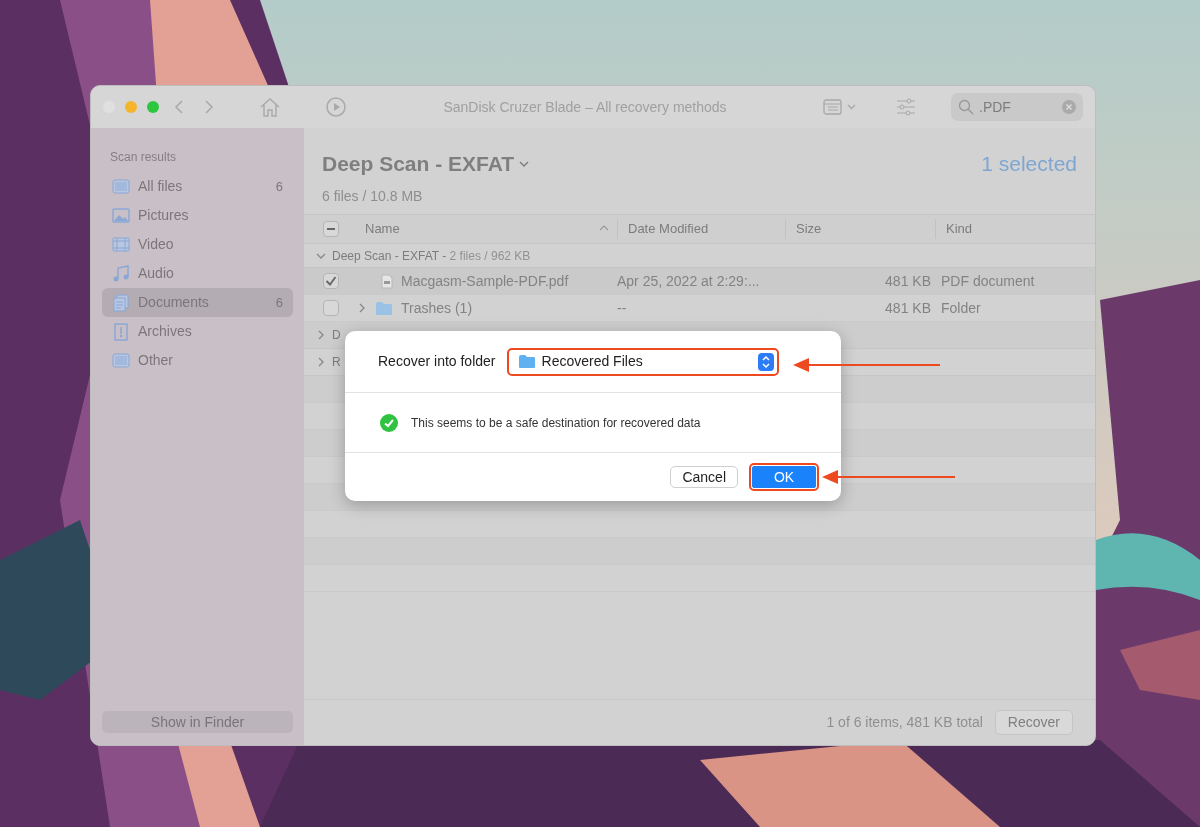  I want to click on play-icon, so click(336, 107).